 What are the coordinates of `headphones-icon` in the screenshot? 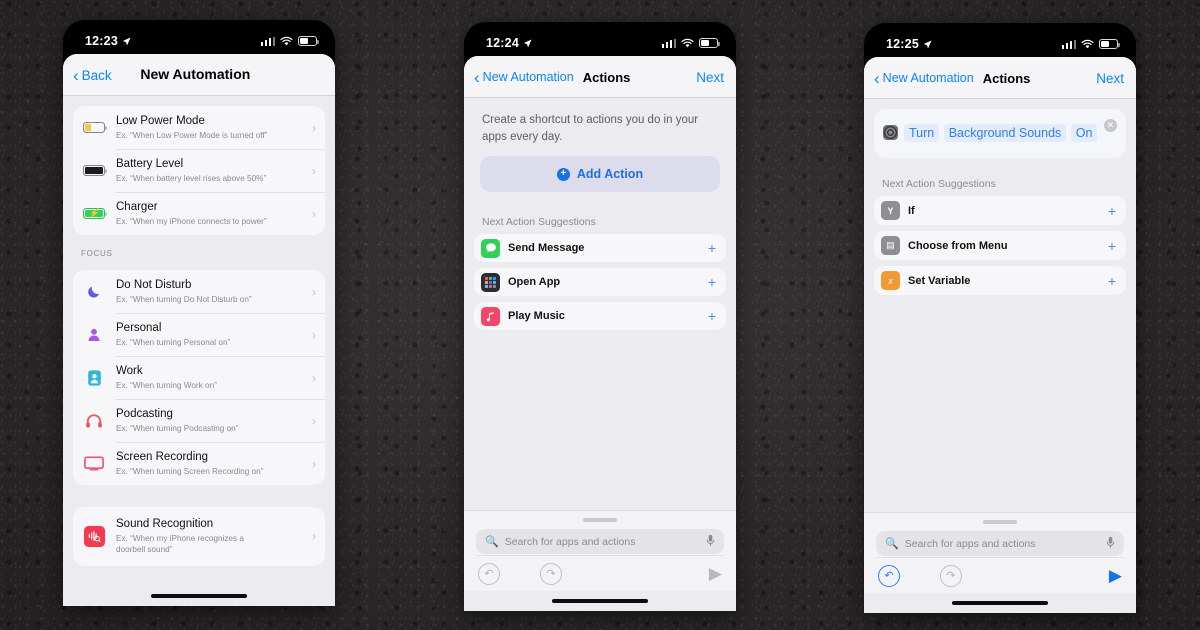 It's located at (94, 421).